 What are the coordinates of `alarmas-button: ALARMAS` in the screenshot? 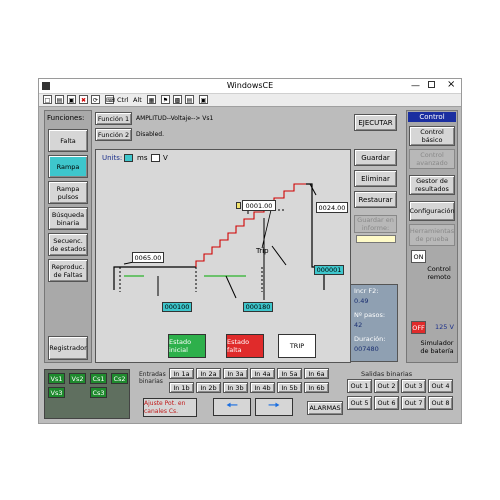 It's located at (325, 408).